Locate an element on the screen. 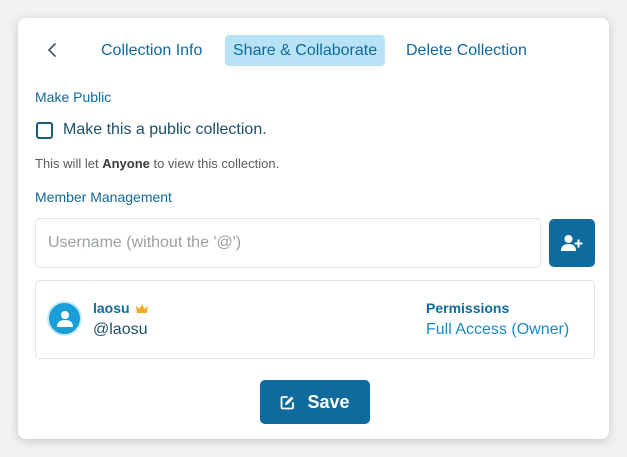 Image resolution: width=627 pixels, height=457 pixels. add-member-button is located at coordinates (572, 243).